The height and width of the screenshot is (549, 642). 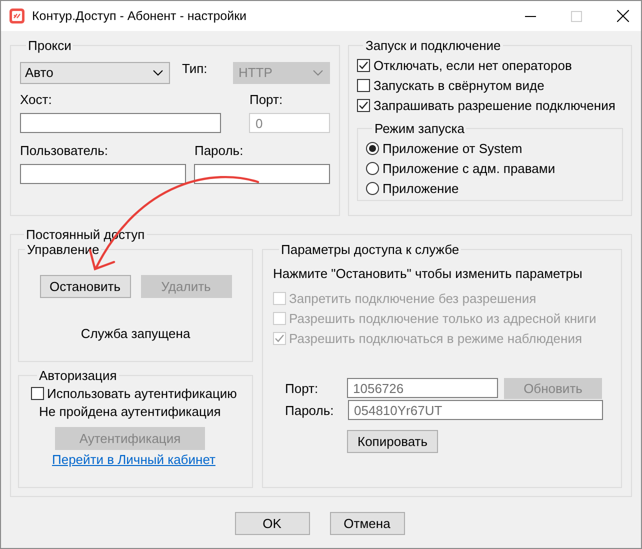 What do you see at coordinates (95, 73) in the screenshot?
I see `proxy-mode-dropdown: Авто` at bounding box center [95, 73].